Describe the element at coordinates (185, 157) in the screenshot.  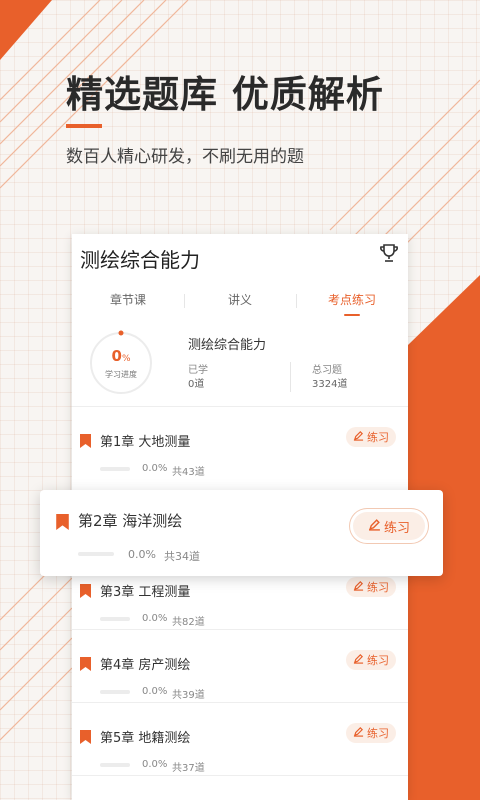
I see `hero-subtitle: 数百人精心研发，不刷无用的题` at that location.